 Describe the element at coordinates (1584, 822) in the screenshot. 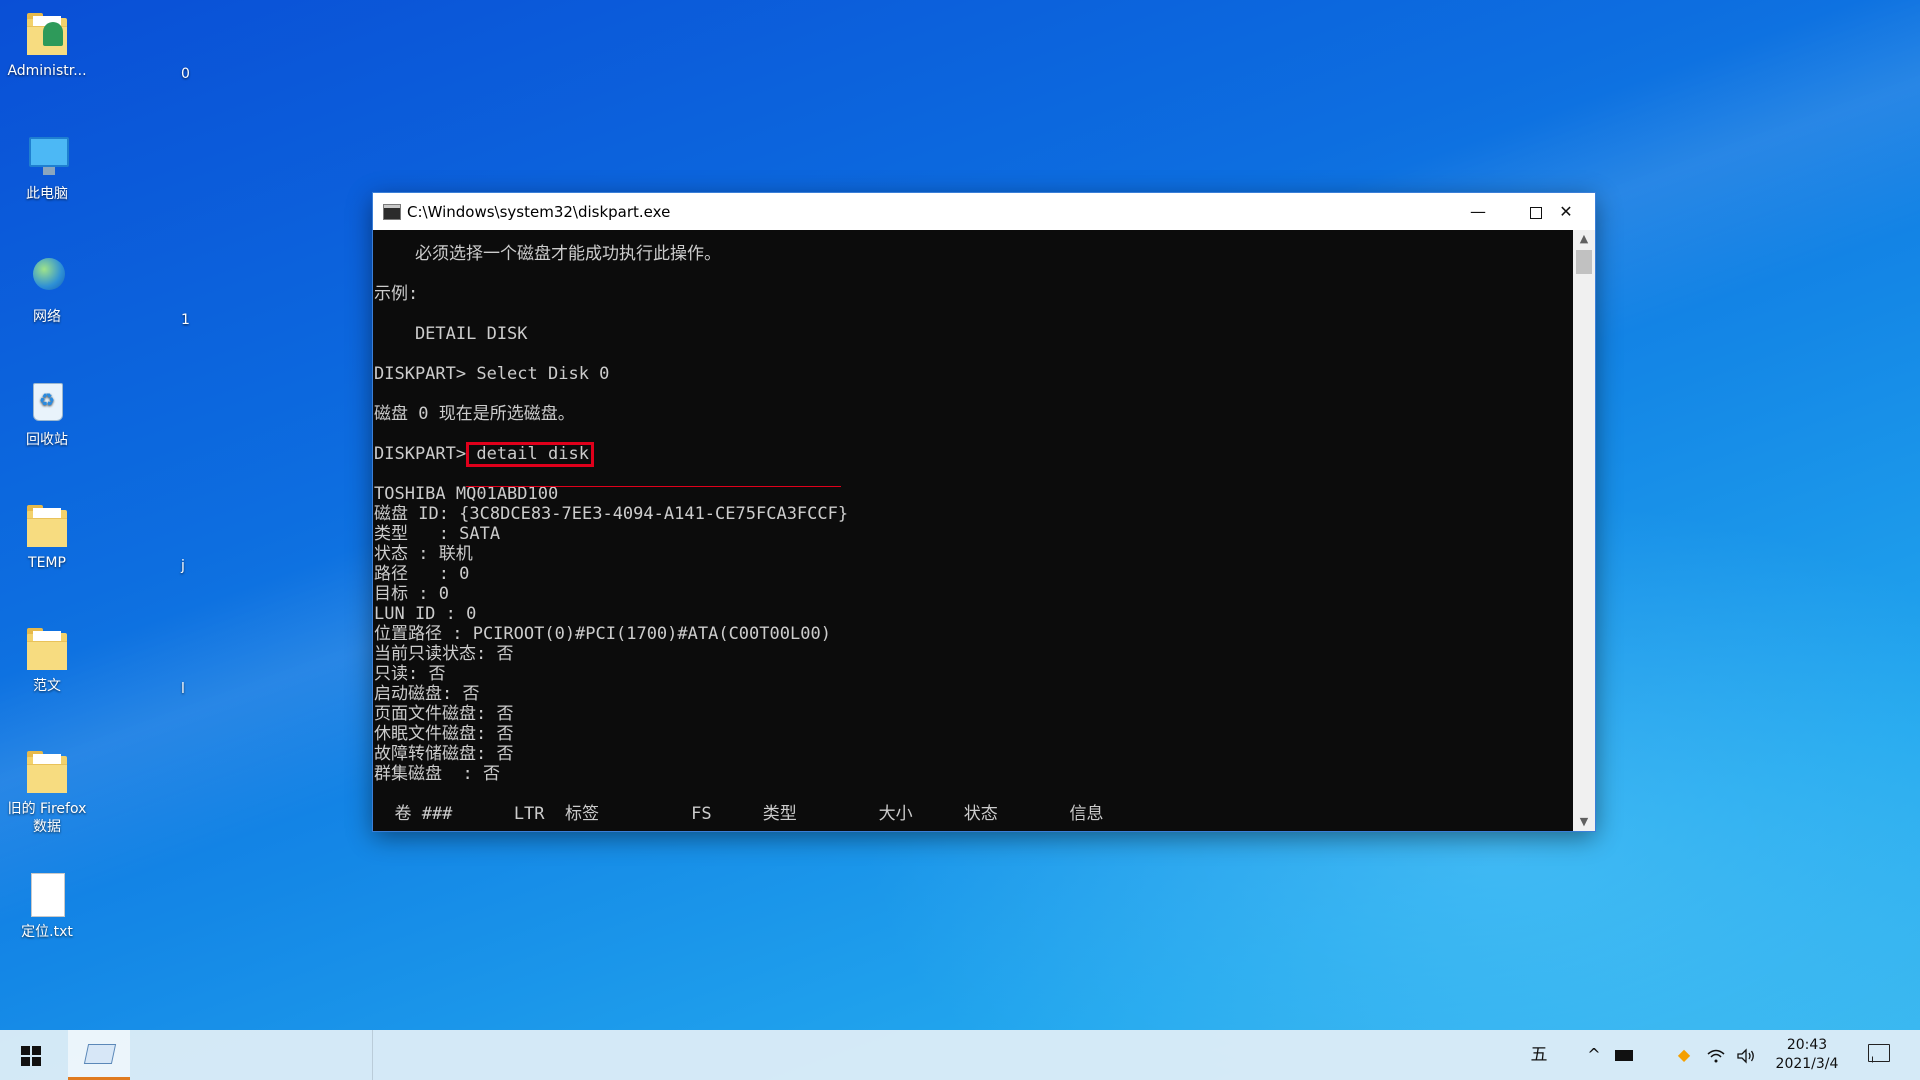

I see `scroll-down-icon: ▼` at that location.